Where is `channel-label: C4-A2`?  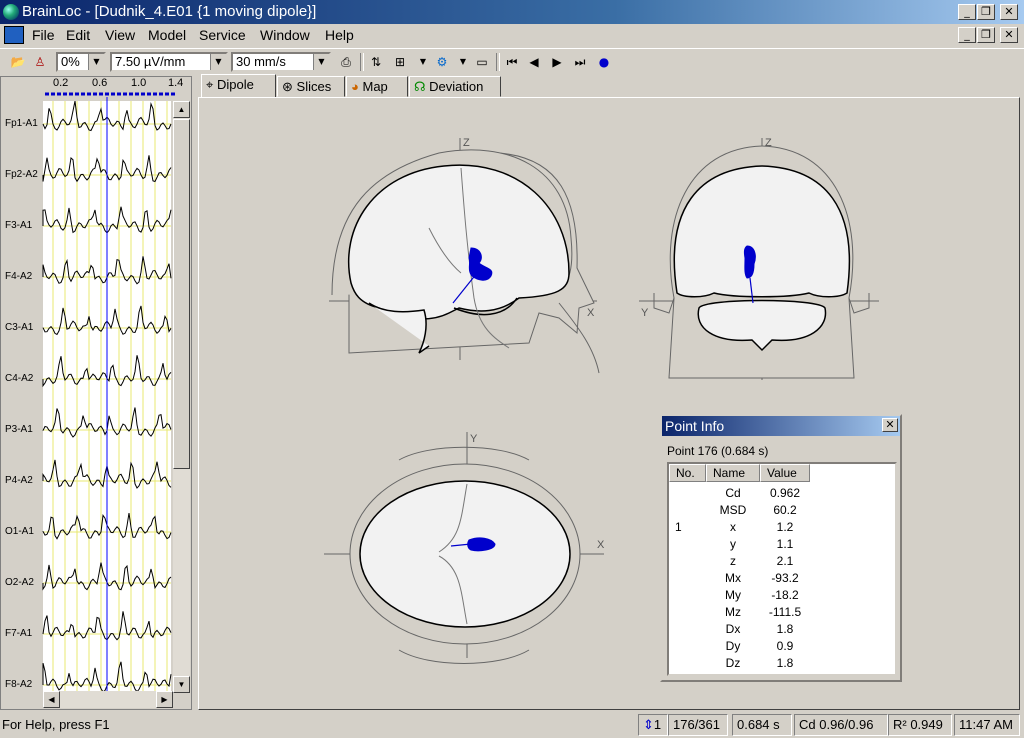
channel-label: C4-A2 is located at coordinates (19, 378).